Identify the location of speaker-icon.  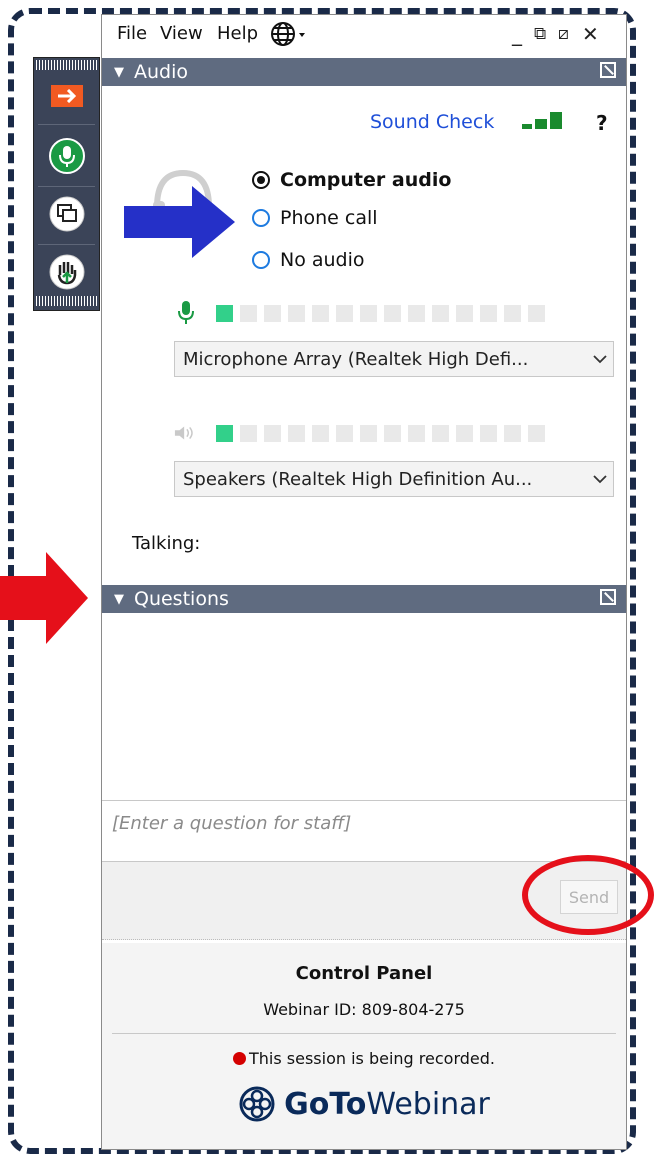
(186, 433).